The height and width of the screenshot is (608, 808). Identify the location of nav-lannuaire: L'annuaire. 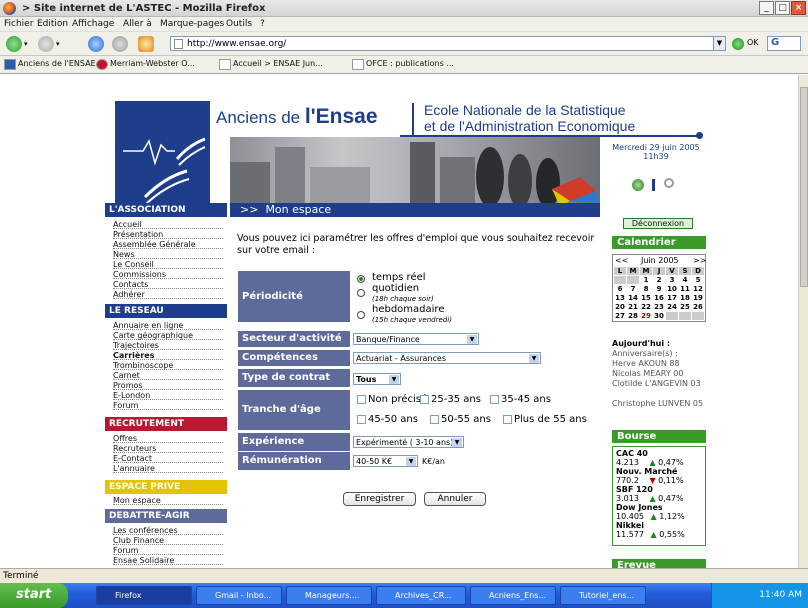
(168, 468).